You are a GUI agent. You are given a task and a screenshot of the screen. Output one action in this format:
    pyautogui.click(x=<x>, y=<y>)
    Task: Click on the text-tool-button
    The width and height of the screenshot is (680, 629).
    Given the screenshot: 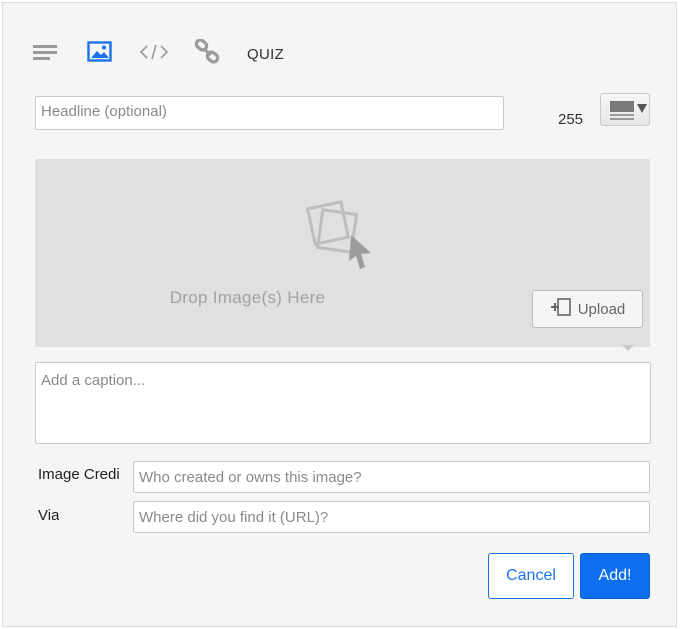 What is the action you would take?
    pyautogui.click(x=46, y=54)
    